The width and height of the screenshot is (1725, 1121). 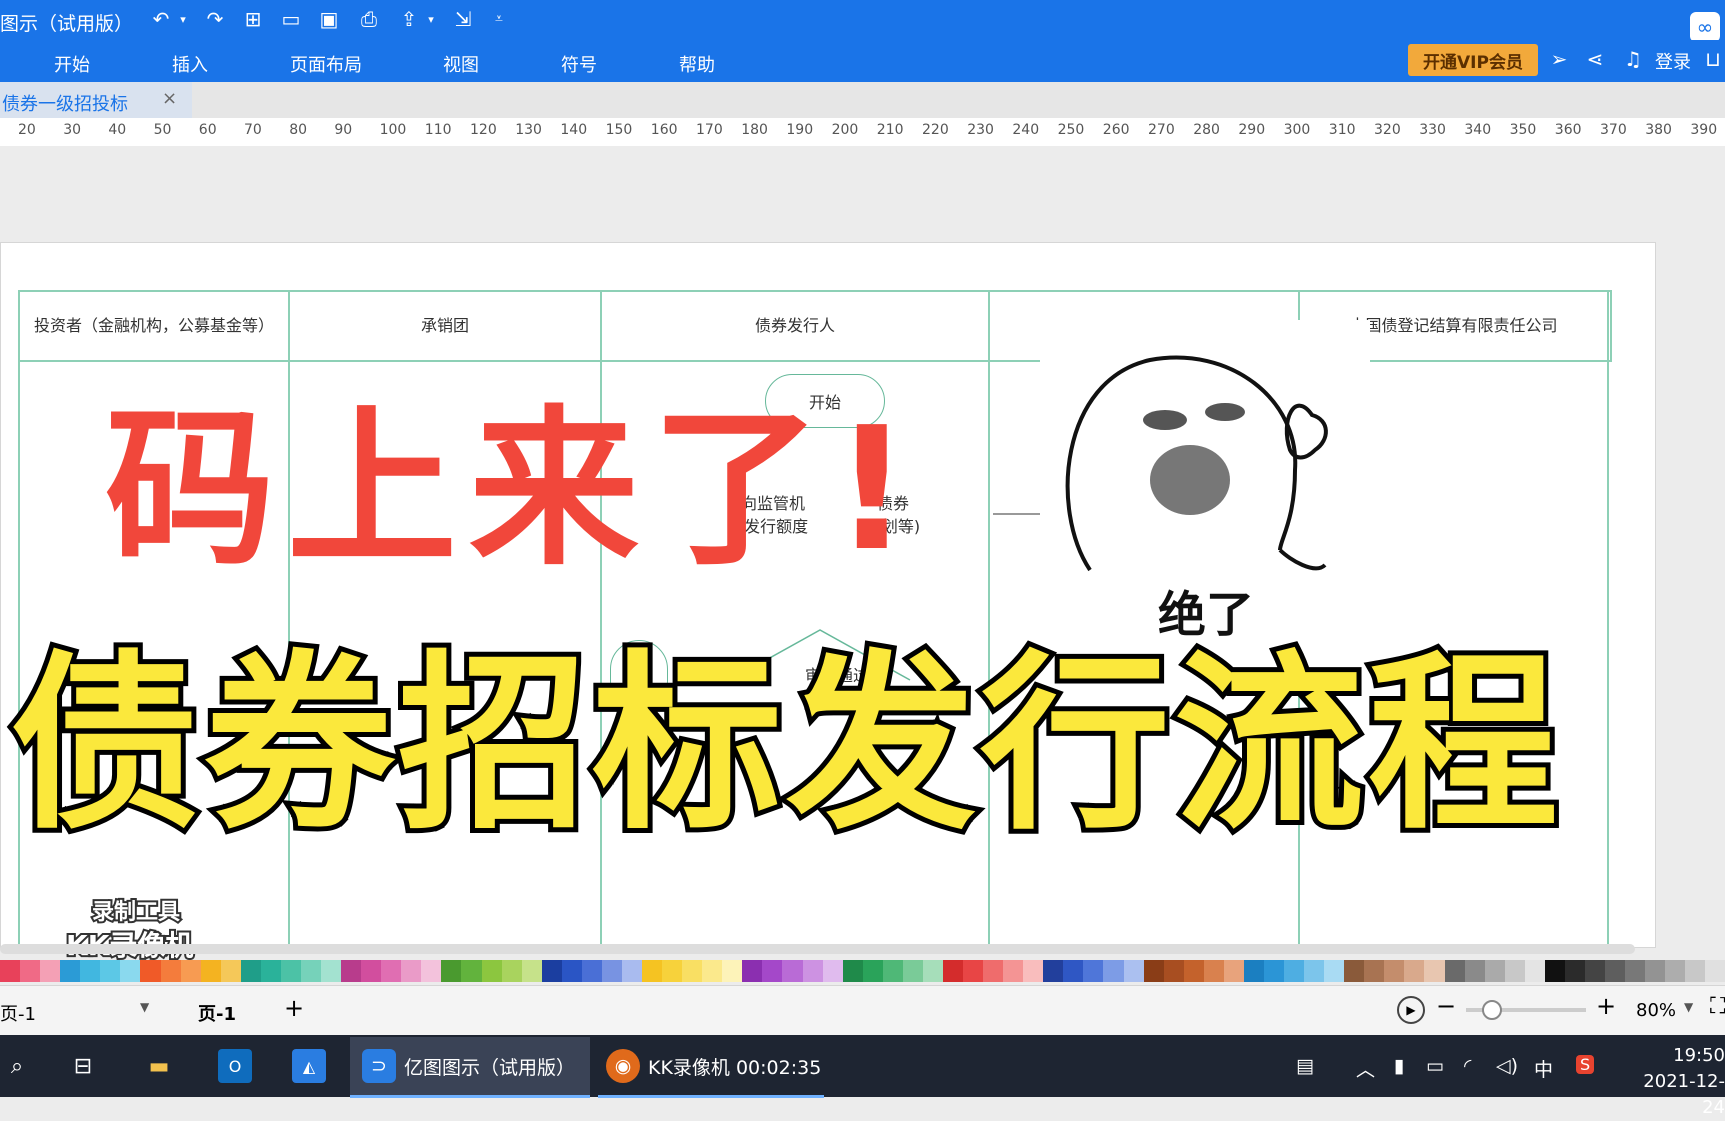 I want to click on zoom-level: 80%, so click(x=1656, y=1010).